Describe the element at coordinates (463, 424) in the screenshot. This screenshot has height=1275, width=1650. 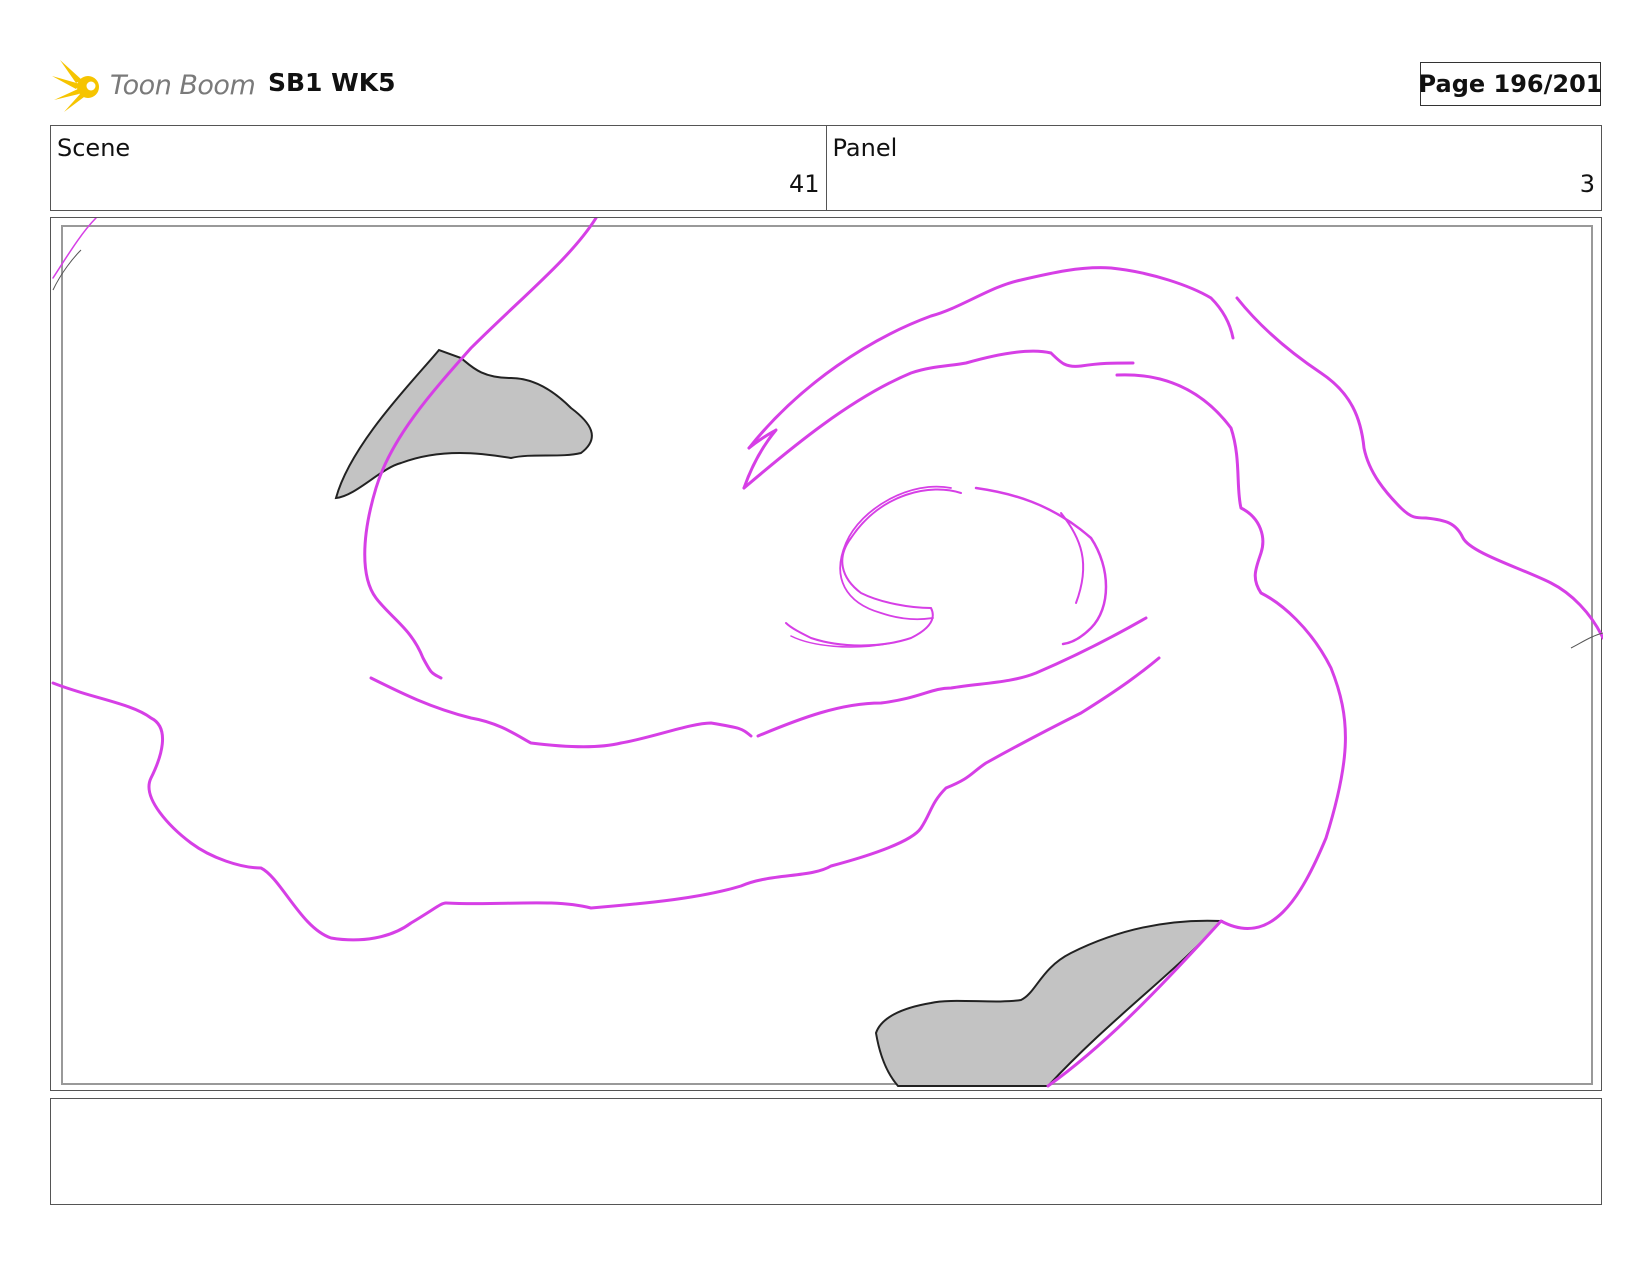
I see `shadow-shape-top` at that location.